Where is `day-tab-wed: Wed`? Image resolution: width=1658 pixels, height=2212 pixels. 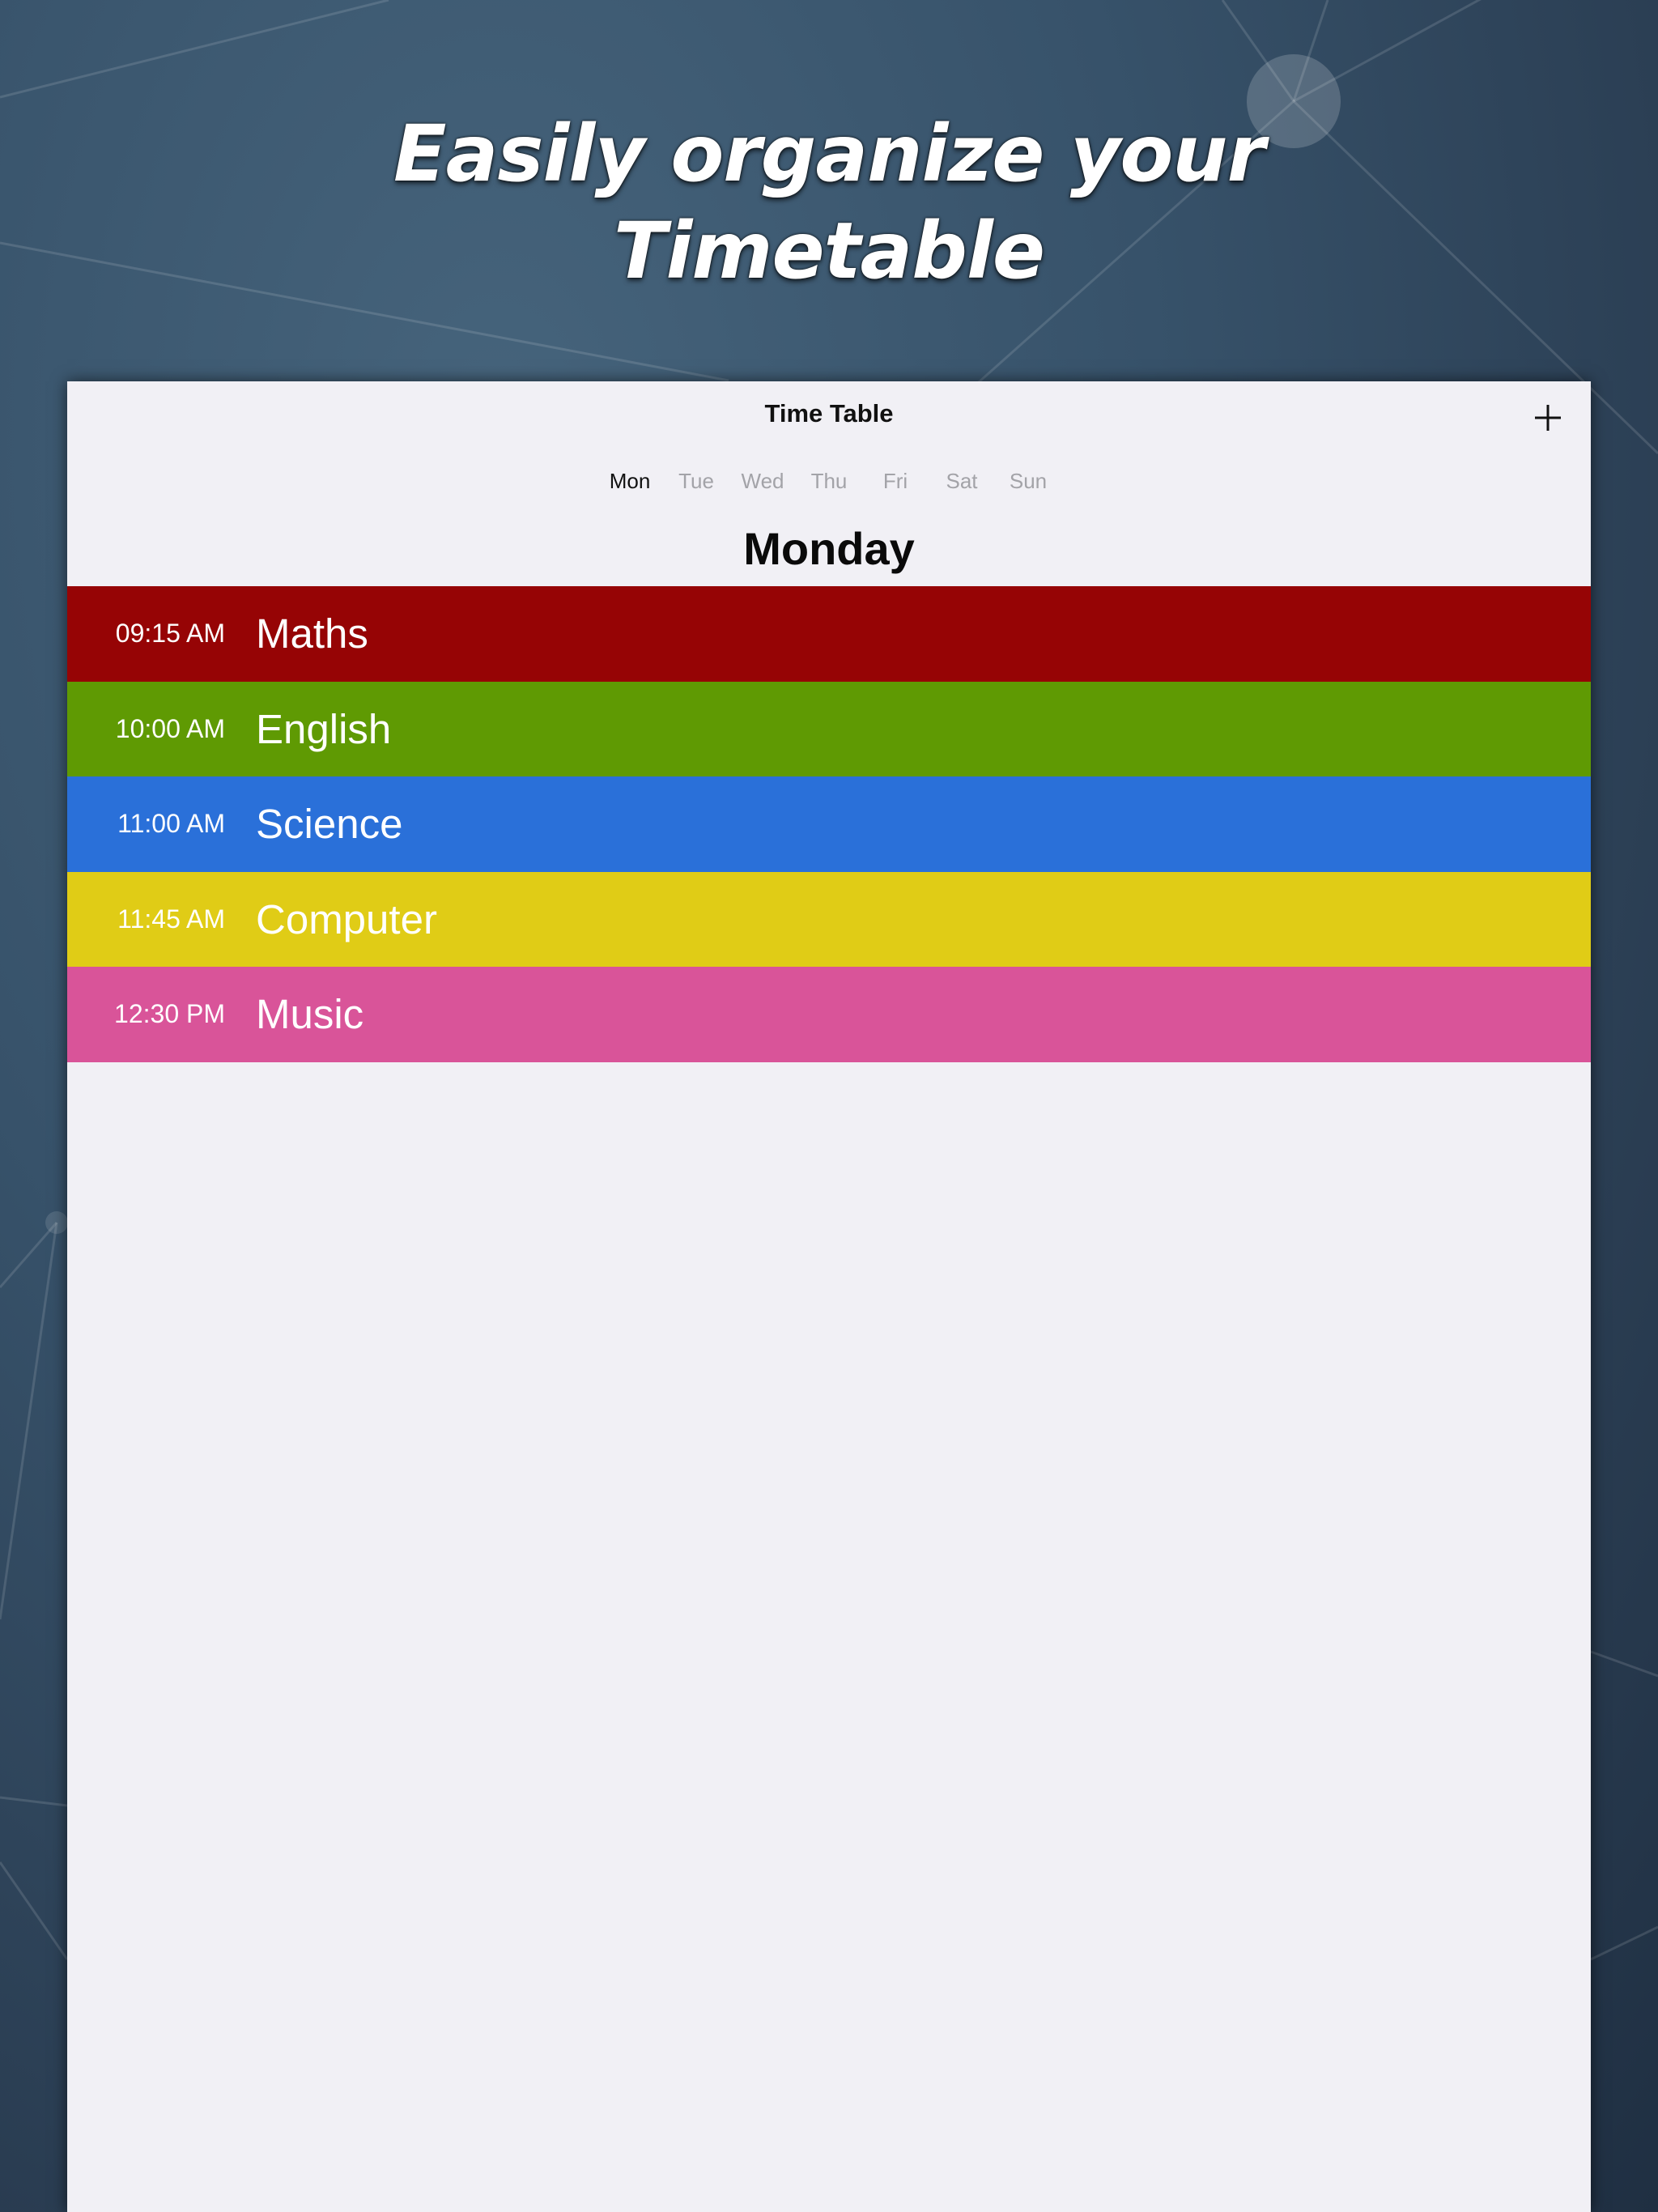
day-tab-wed: Wed is located at coordinates (762, 481).